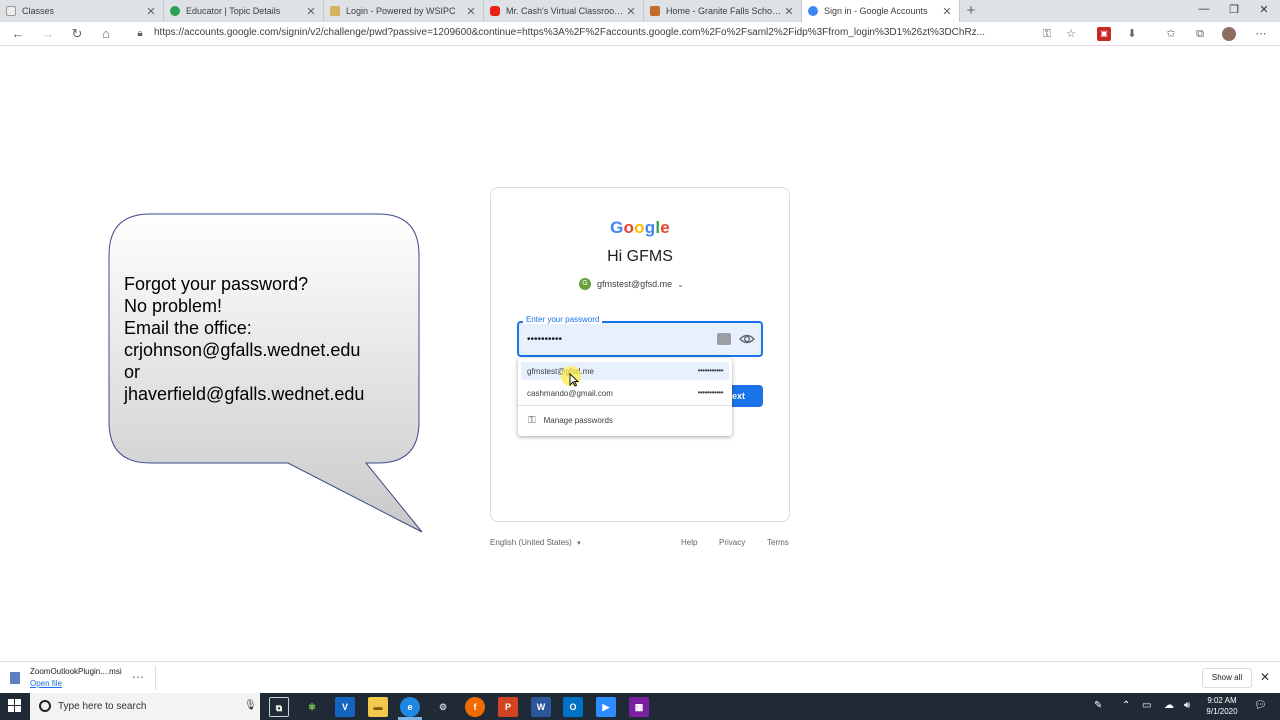  I want to click on search-placeholder: Type here to search, so click(102, 706).